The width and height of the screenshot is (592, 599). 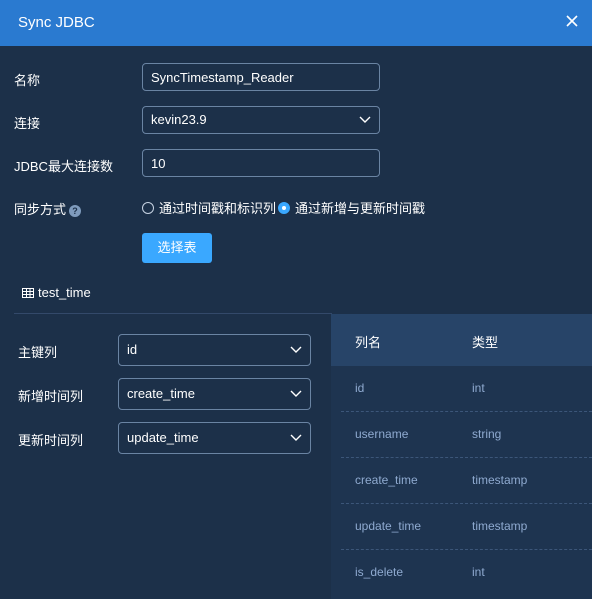 What do you see at coordinates (388, 526) in the screenshot?
I see `column-name: update_time` at bounding box center [388, 526].